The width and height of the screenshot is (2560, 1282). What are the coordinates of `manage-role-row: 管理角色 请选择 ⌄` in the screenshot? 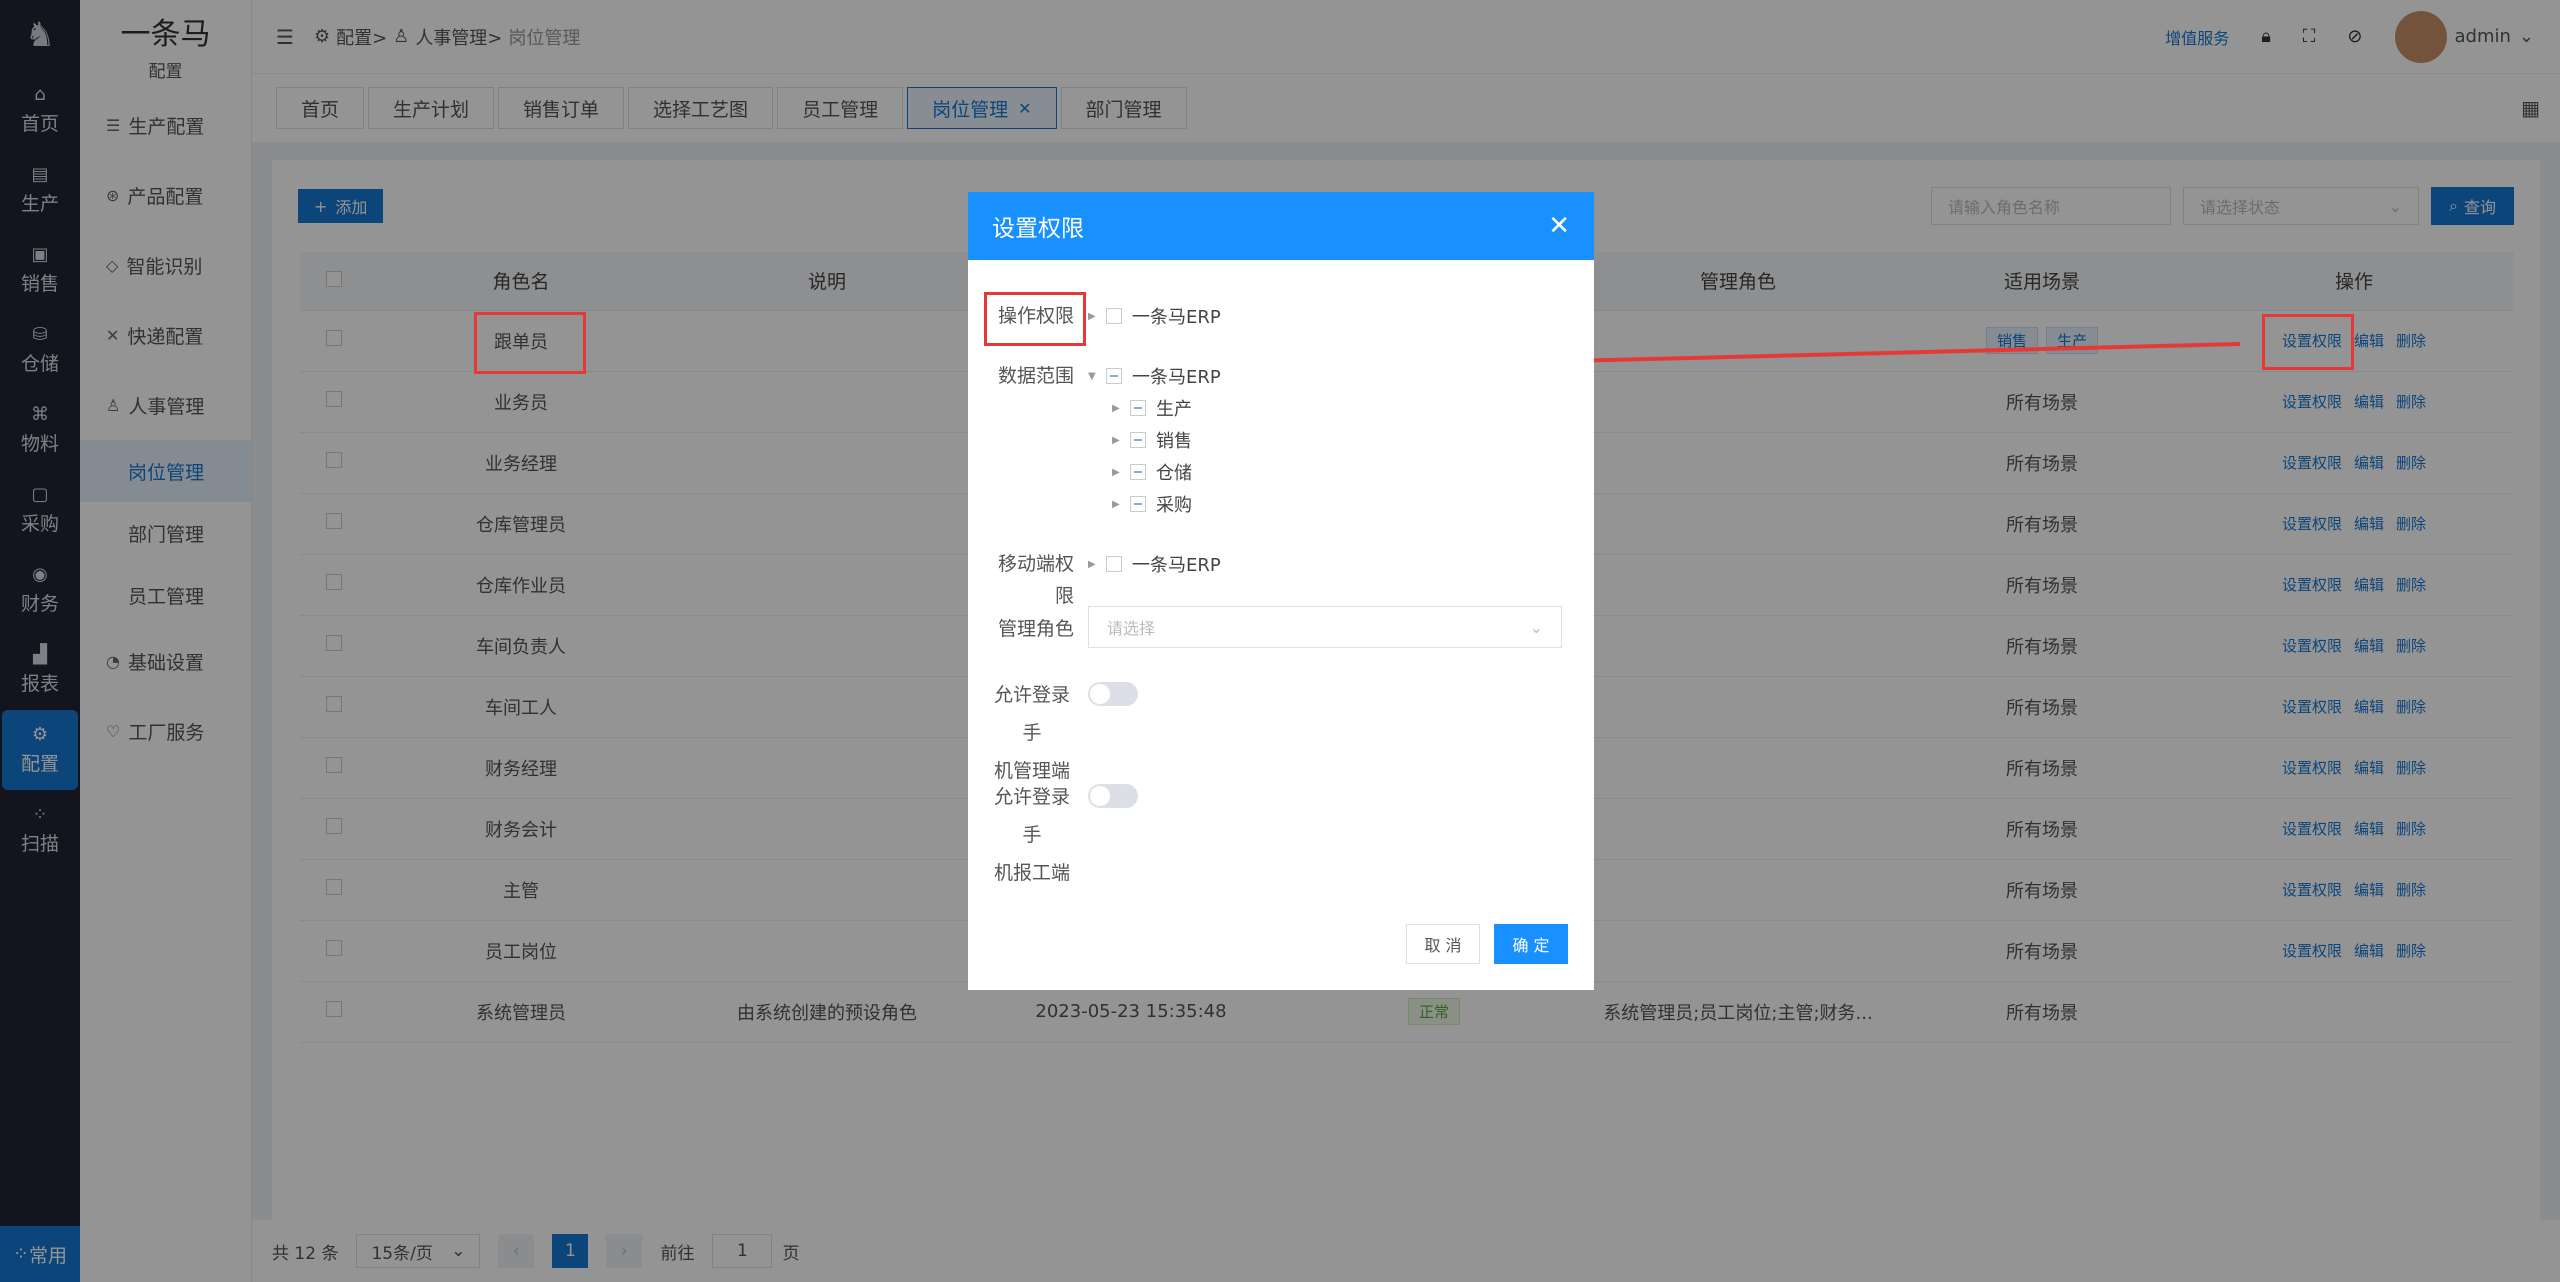 It's located at (1276, 627).